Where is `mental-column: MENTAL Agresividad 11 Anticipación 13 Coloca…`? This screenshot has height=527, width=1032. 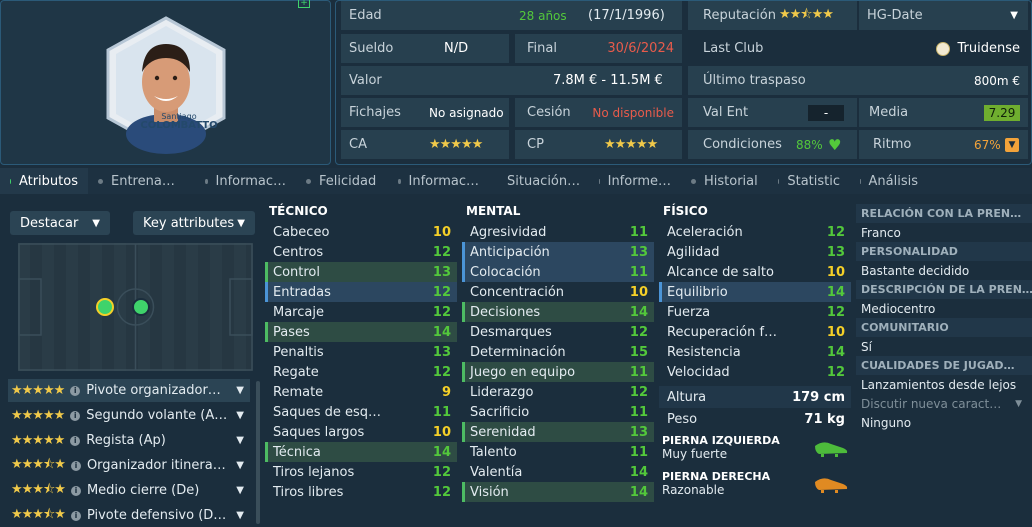
mental-column: MENTAL Agresividad 11 Anticipación 13 Coloca… is located at coordinates (558, 353).